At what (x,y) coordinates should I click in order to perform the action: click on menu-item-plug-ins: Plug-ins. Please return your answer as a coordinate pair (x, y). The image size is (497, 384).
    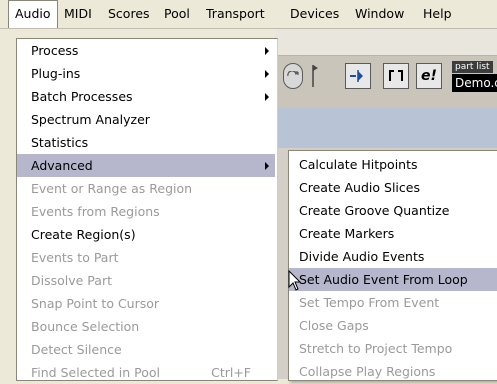
    Looking at the image, I should click on (146, 73).